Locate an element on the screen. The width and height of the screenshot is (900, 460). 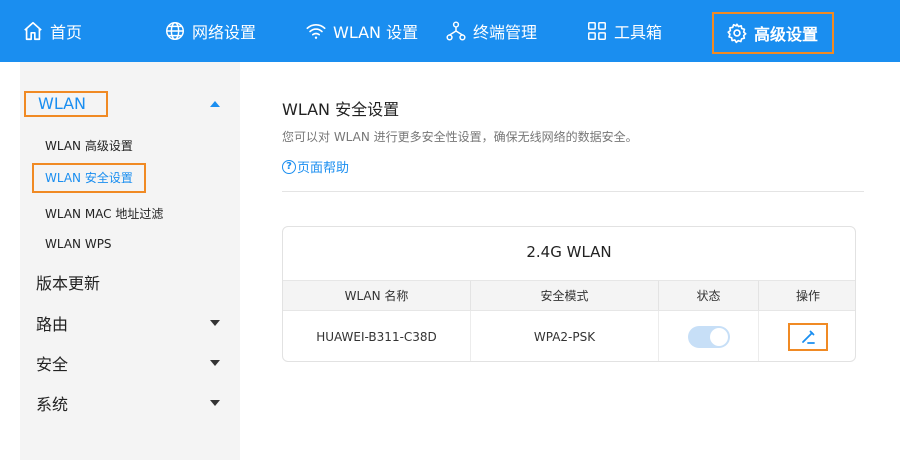
table-row: HUAWEI-B311-C38D WPA2-PSK is located at coordinates (569, 336).